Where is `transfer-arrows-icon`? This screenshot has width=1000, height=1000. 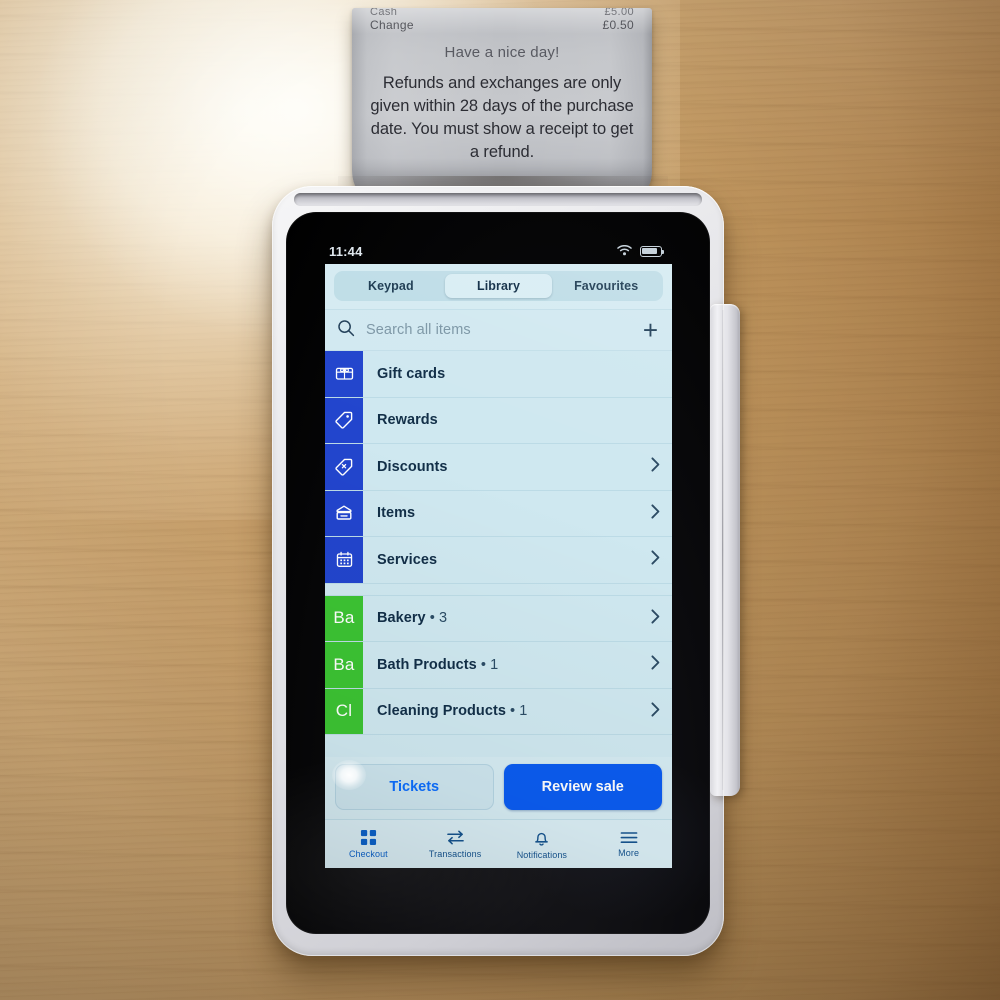
transfer-arrows-icon is located at coordinates (455, 837).